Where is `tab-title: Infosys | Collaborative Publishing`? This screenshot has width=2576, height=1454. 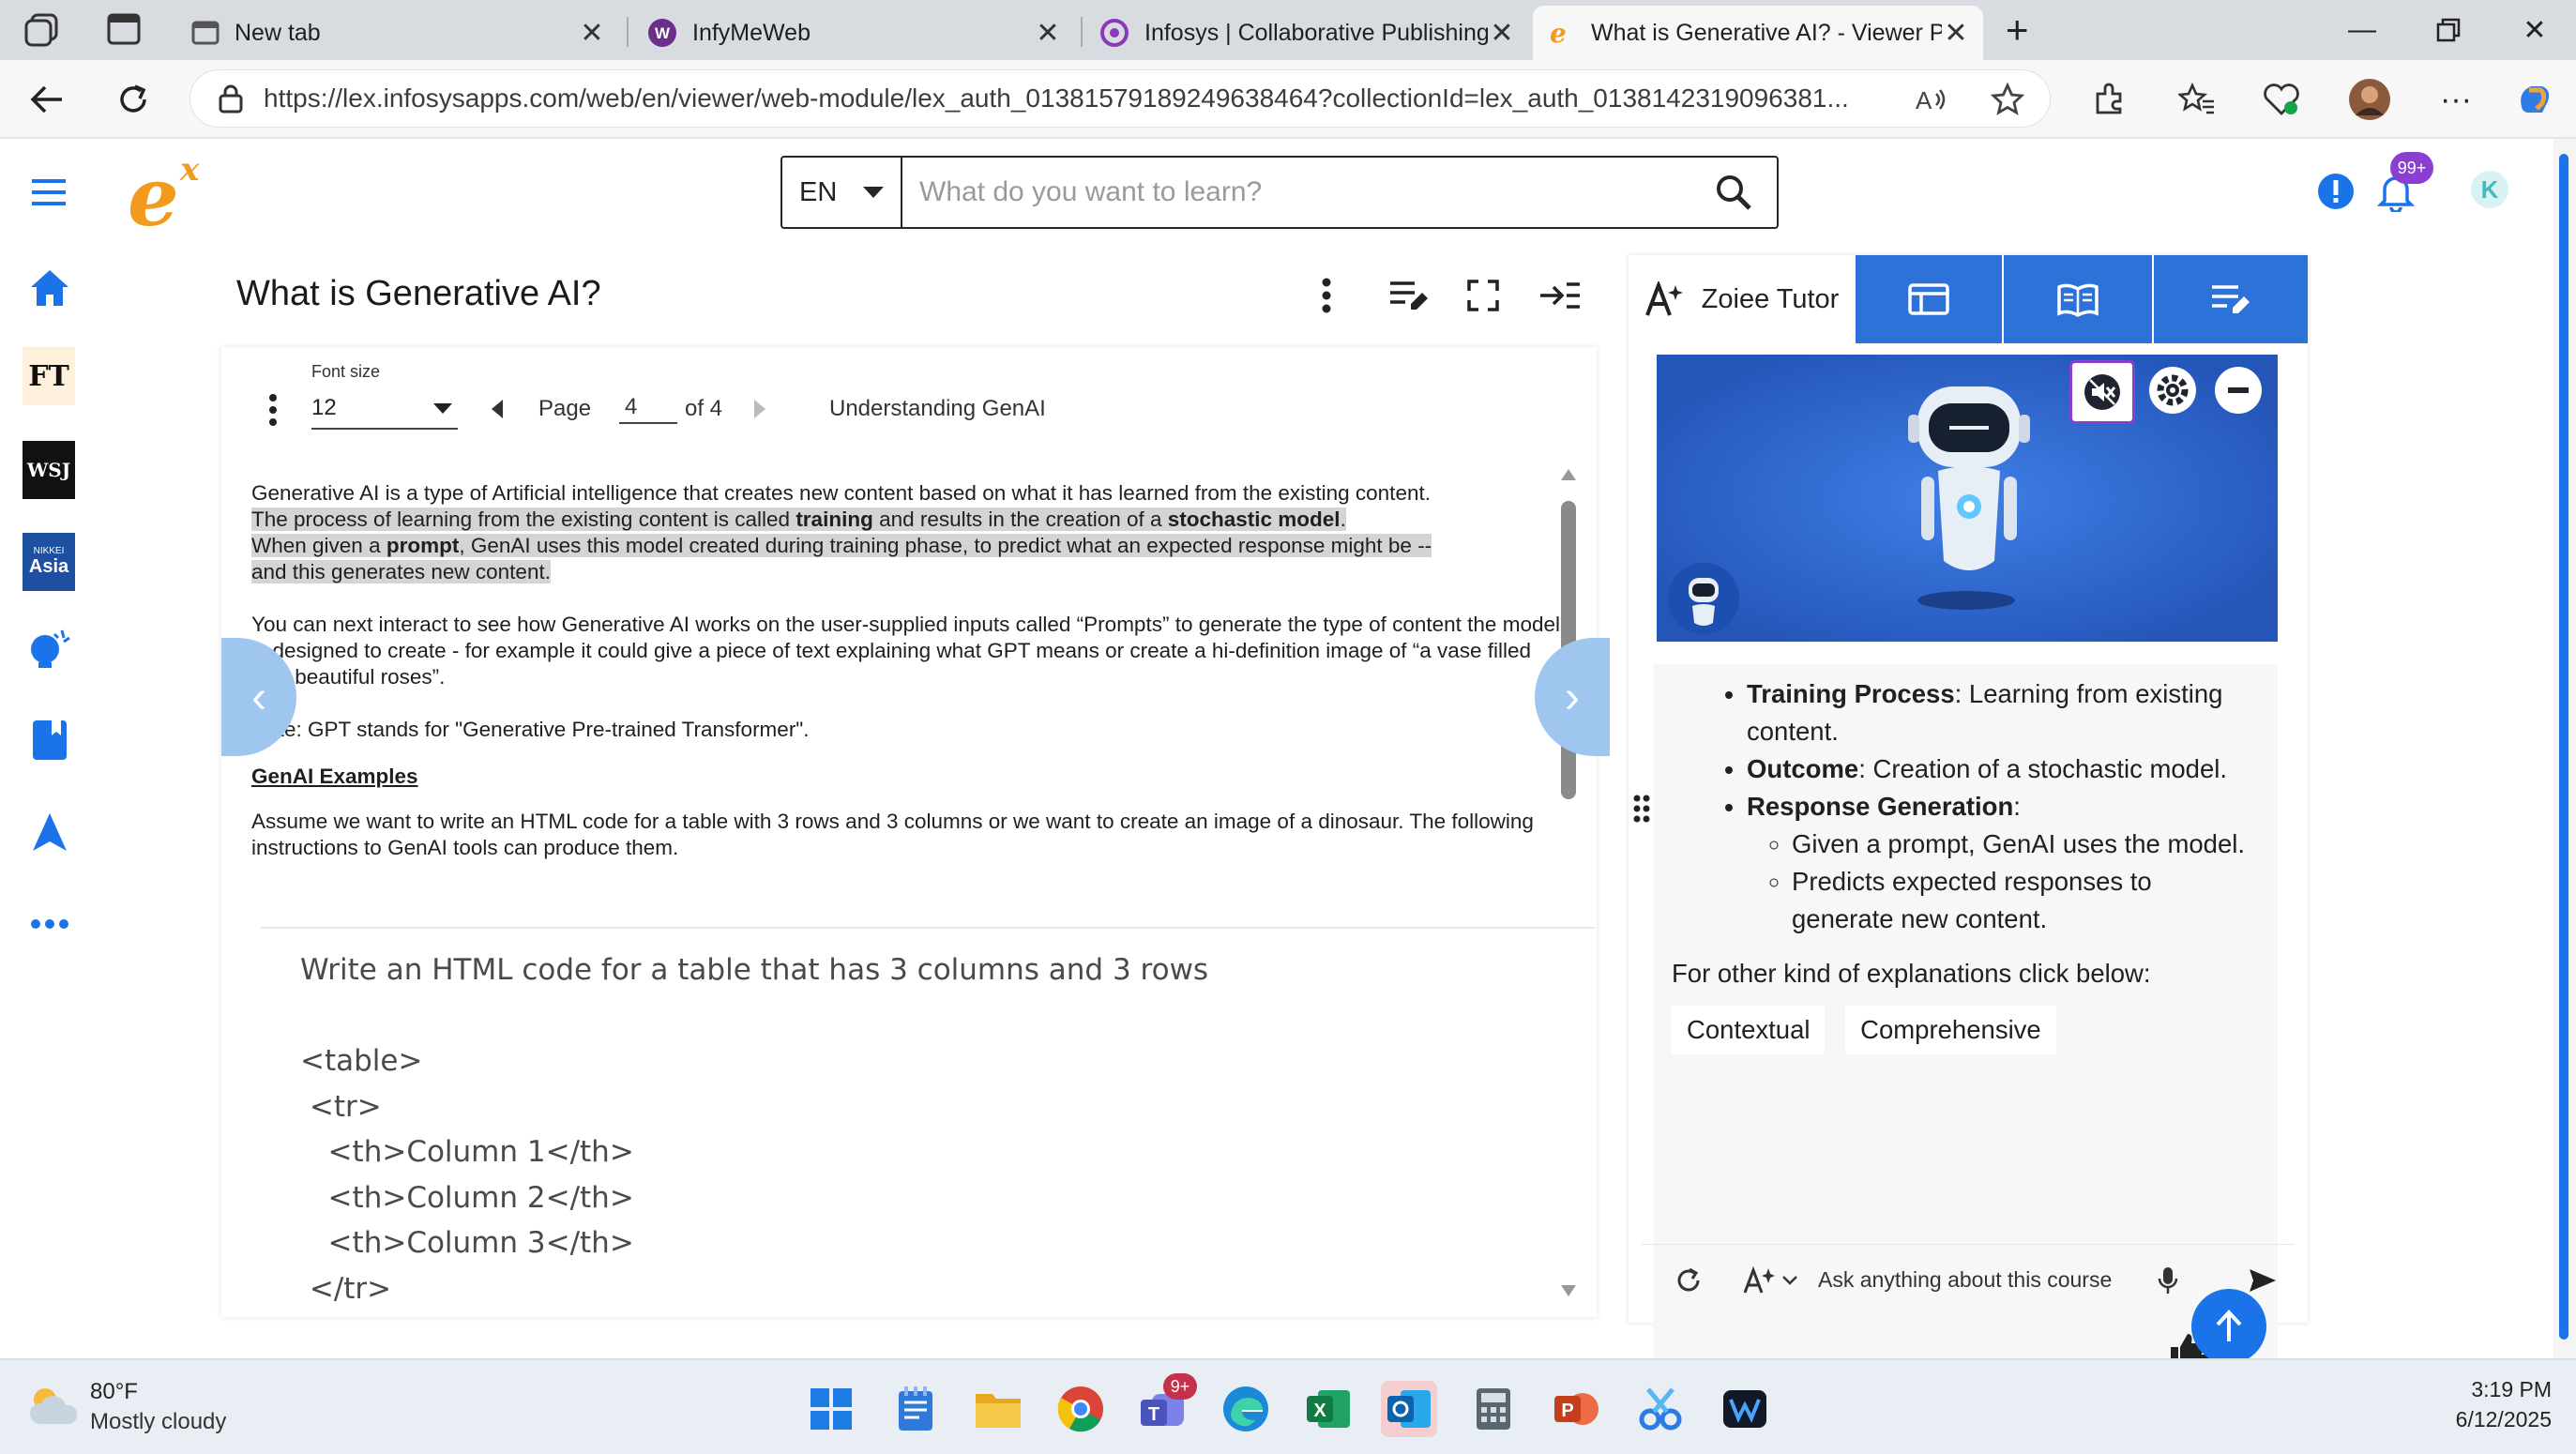
tab-title: Infosys | Collaborative Publishing is located at coordinates (1316, 32).